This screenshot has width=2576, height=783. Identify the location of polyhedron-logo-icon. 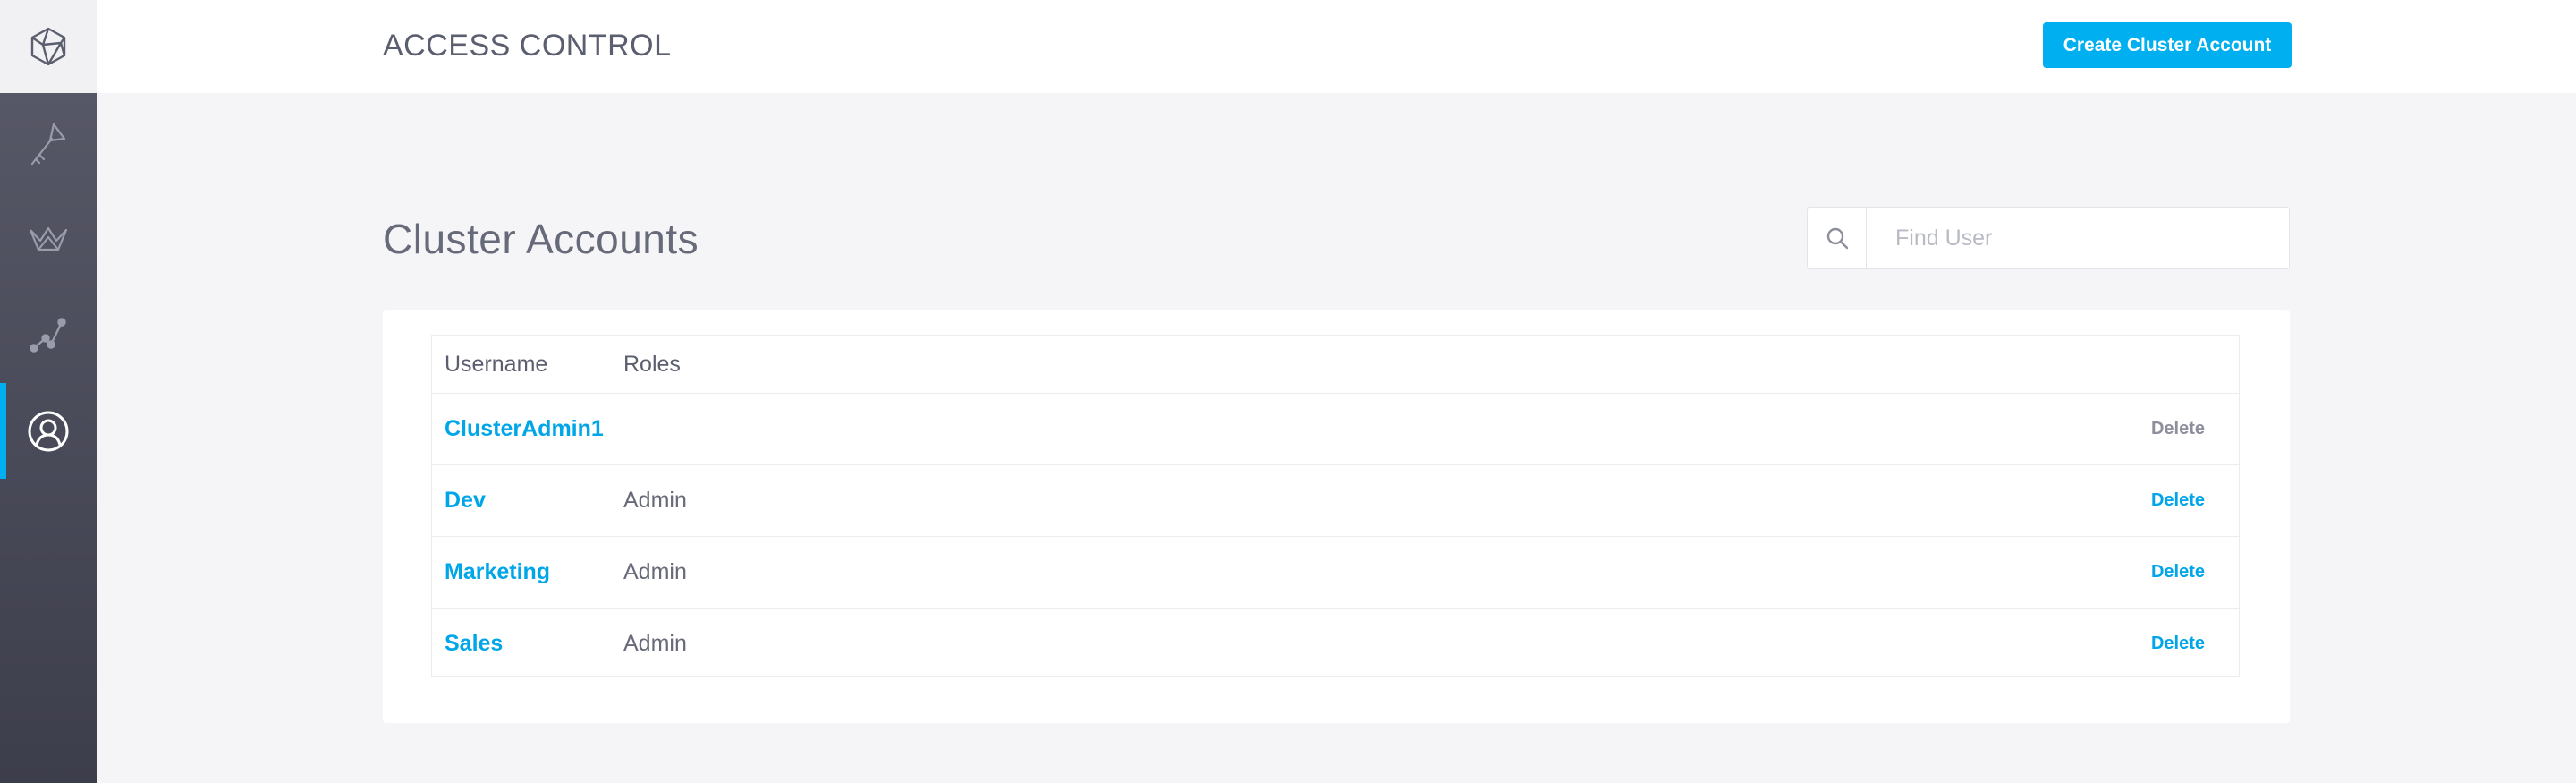
(48, 46).